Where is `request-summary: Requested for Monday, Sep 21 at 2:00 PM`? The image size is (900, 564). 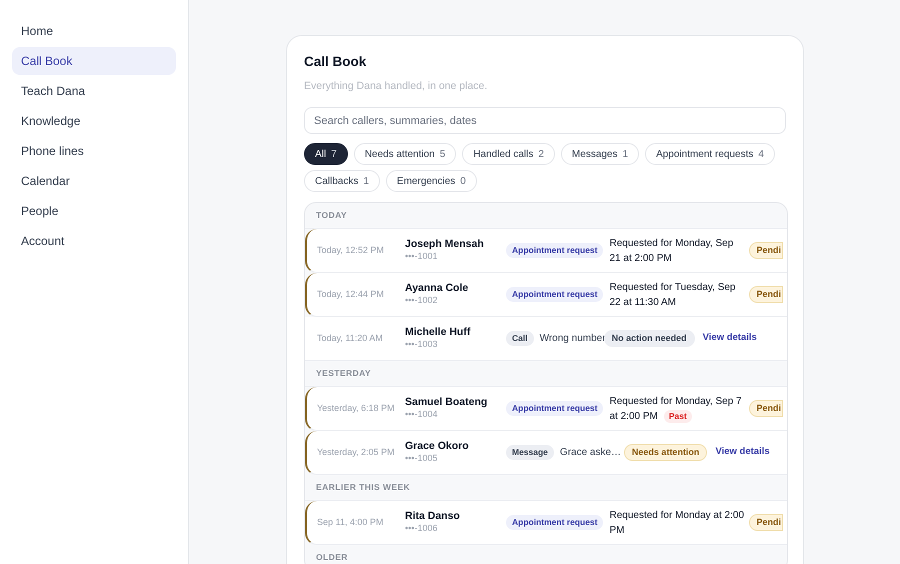
request-summary: Requested for Monday, Sep 21 at 2:00 PM is located at coordinates (671, 251).